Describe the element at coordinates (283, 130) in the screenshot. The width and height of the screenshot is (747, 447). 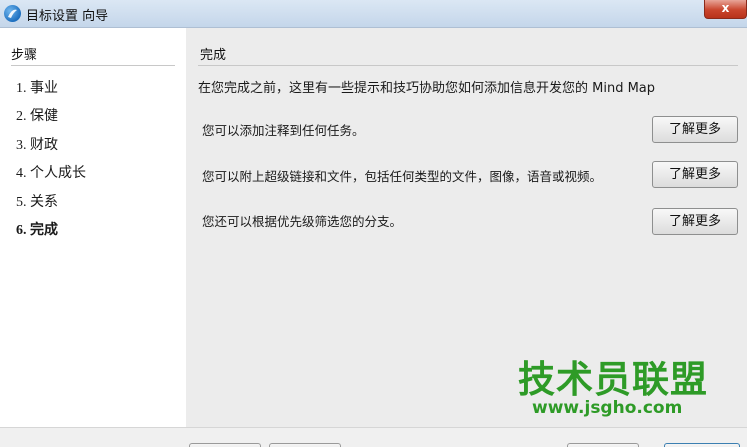
I see `tip-text-notes: 您可以添加注释到任何任务。` at that location.